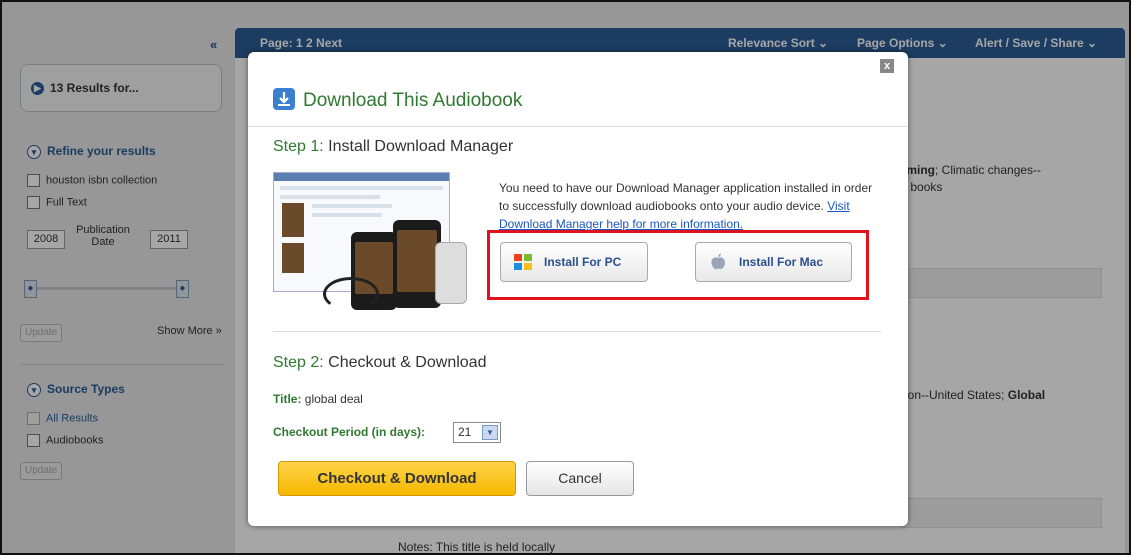 The height and width of the screenshot is (555, 1131). I want to click on install-for-mac-button: Install For Mac, so click(773, 262).